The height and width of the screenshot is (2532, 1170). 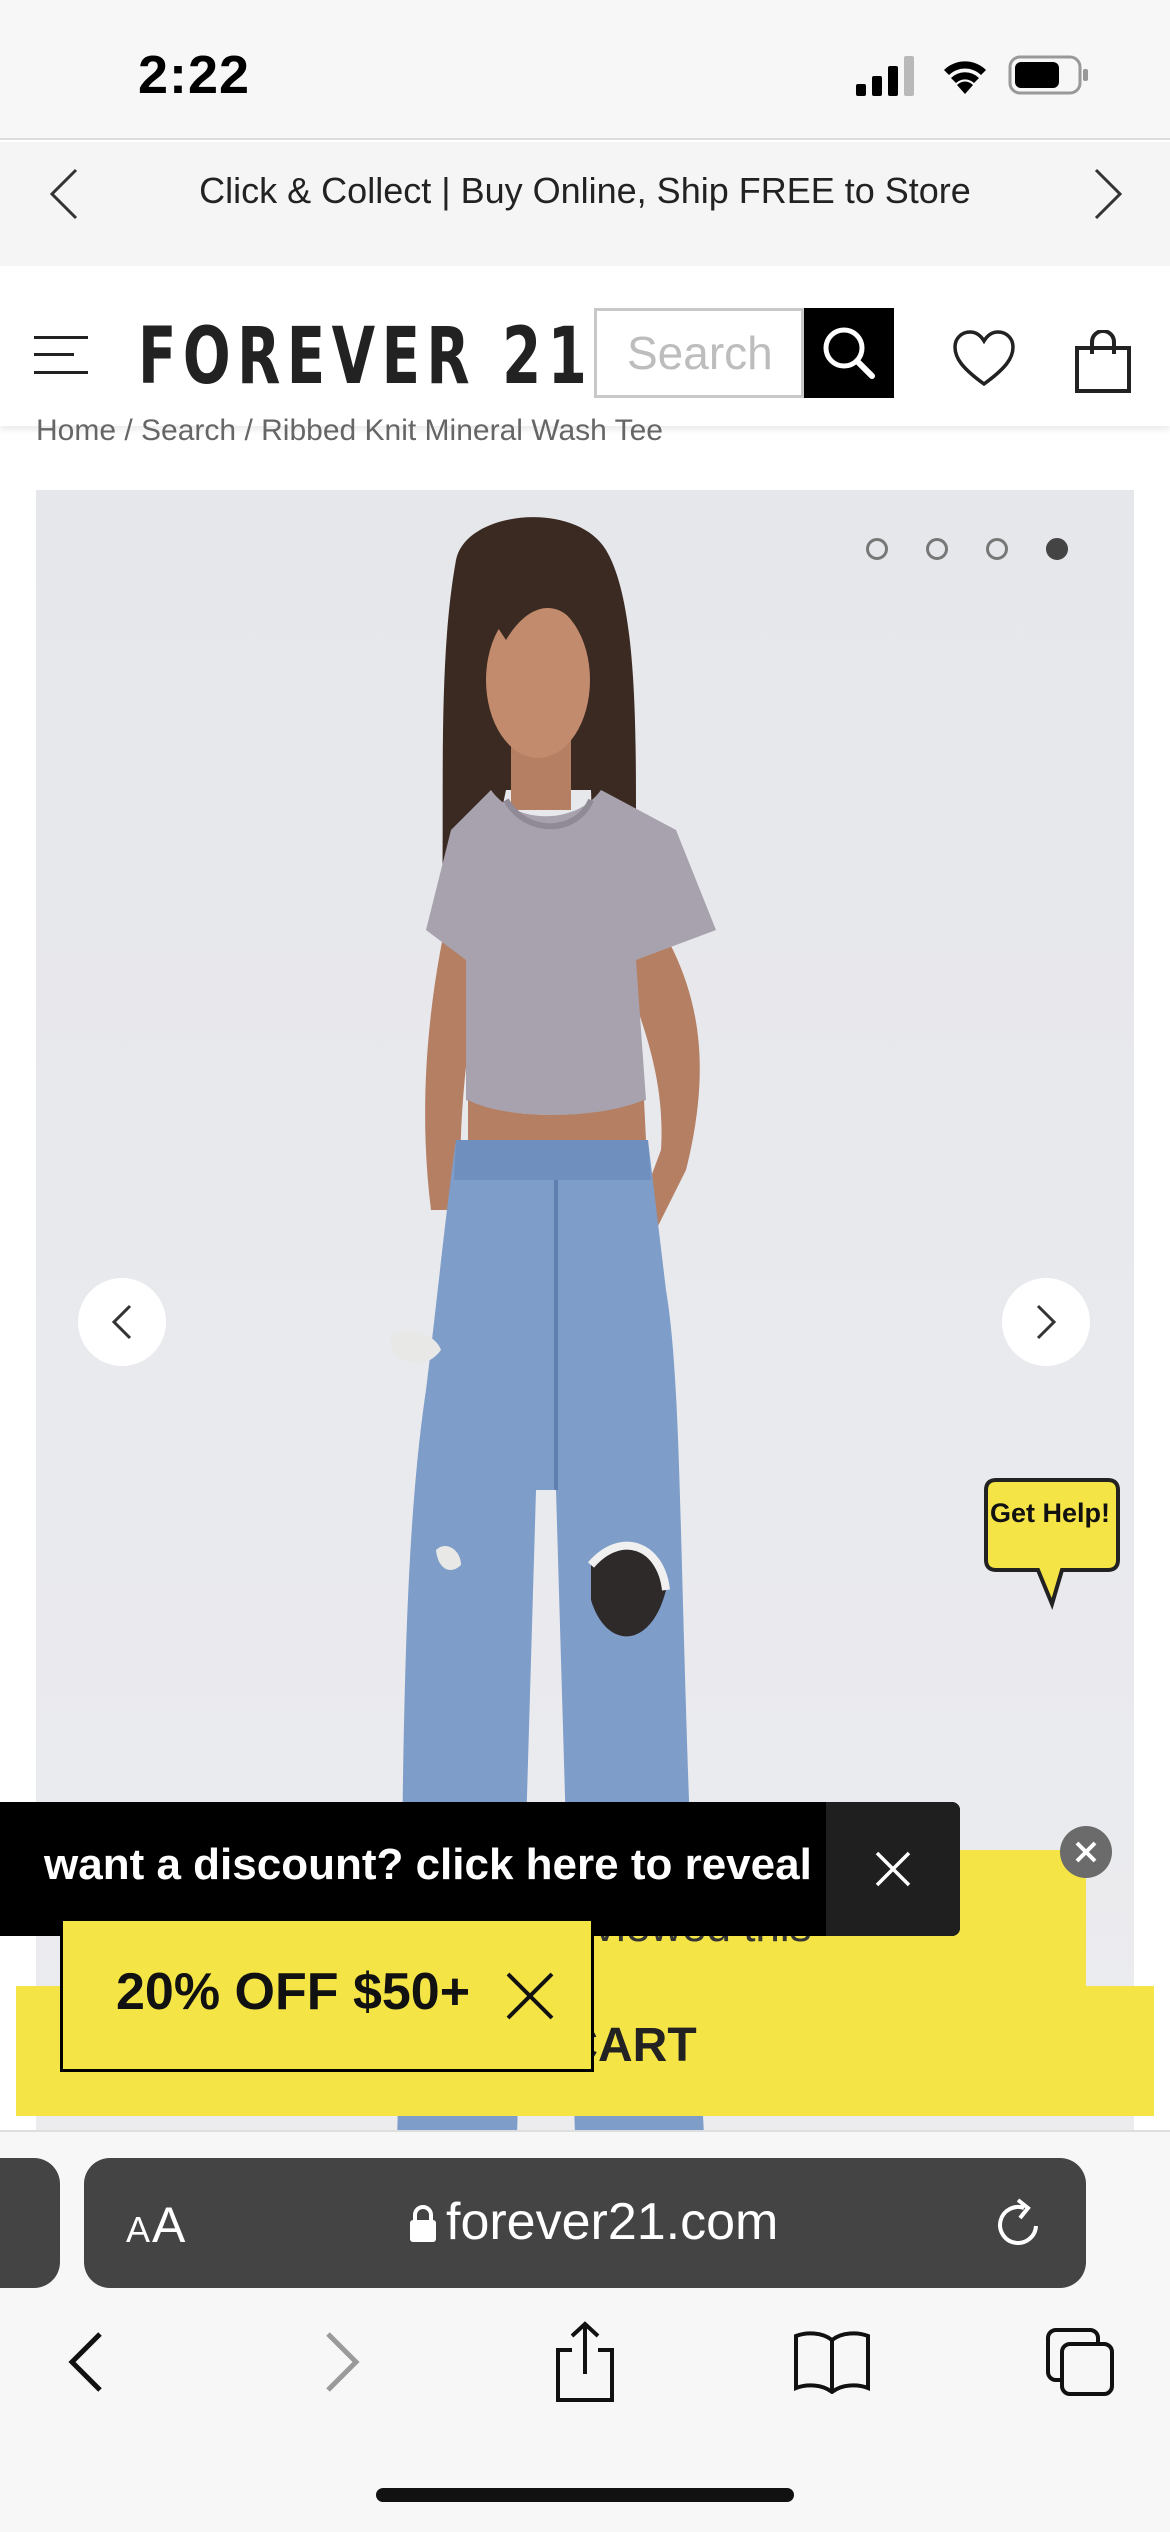 I want to click on search-icon, so click(x=849, y=353).